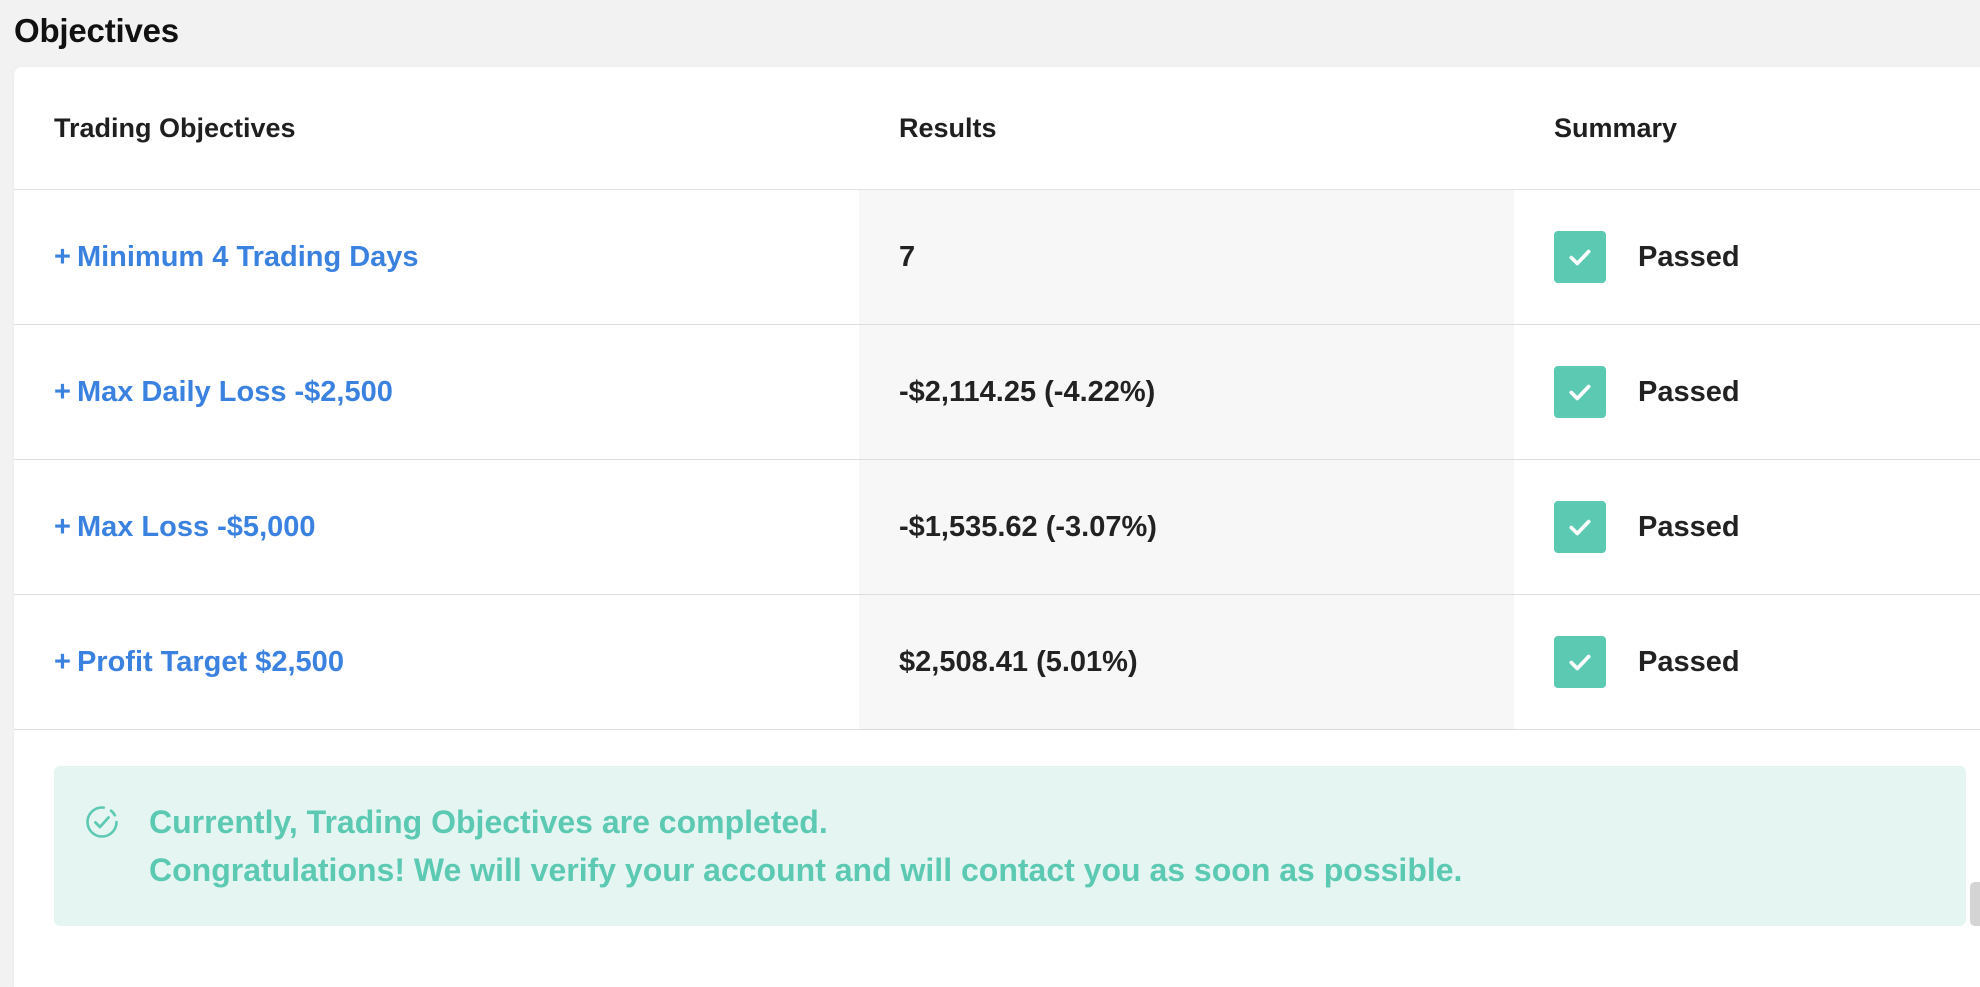 This screenshot has width=1980, height=987. I want to click on table-row: + Minimum 4 Trading Days 7 Passed, so click(997, 257).